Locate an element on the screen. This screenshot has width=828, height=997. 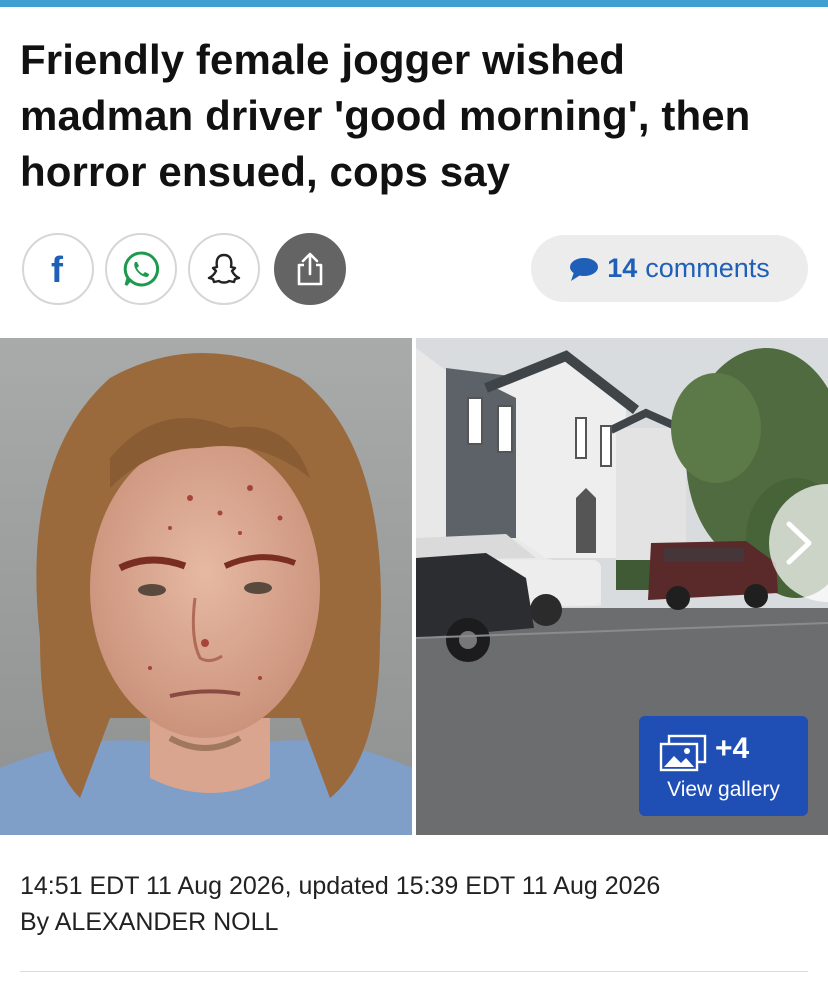
more-share-button is located at coordinates (310, 269).